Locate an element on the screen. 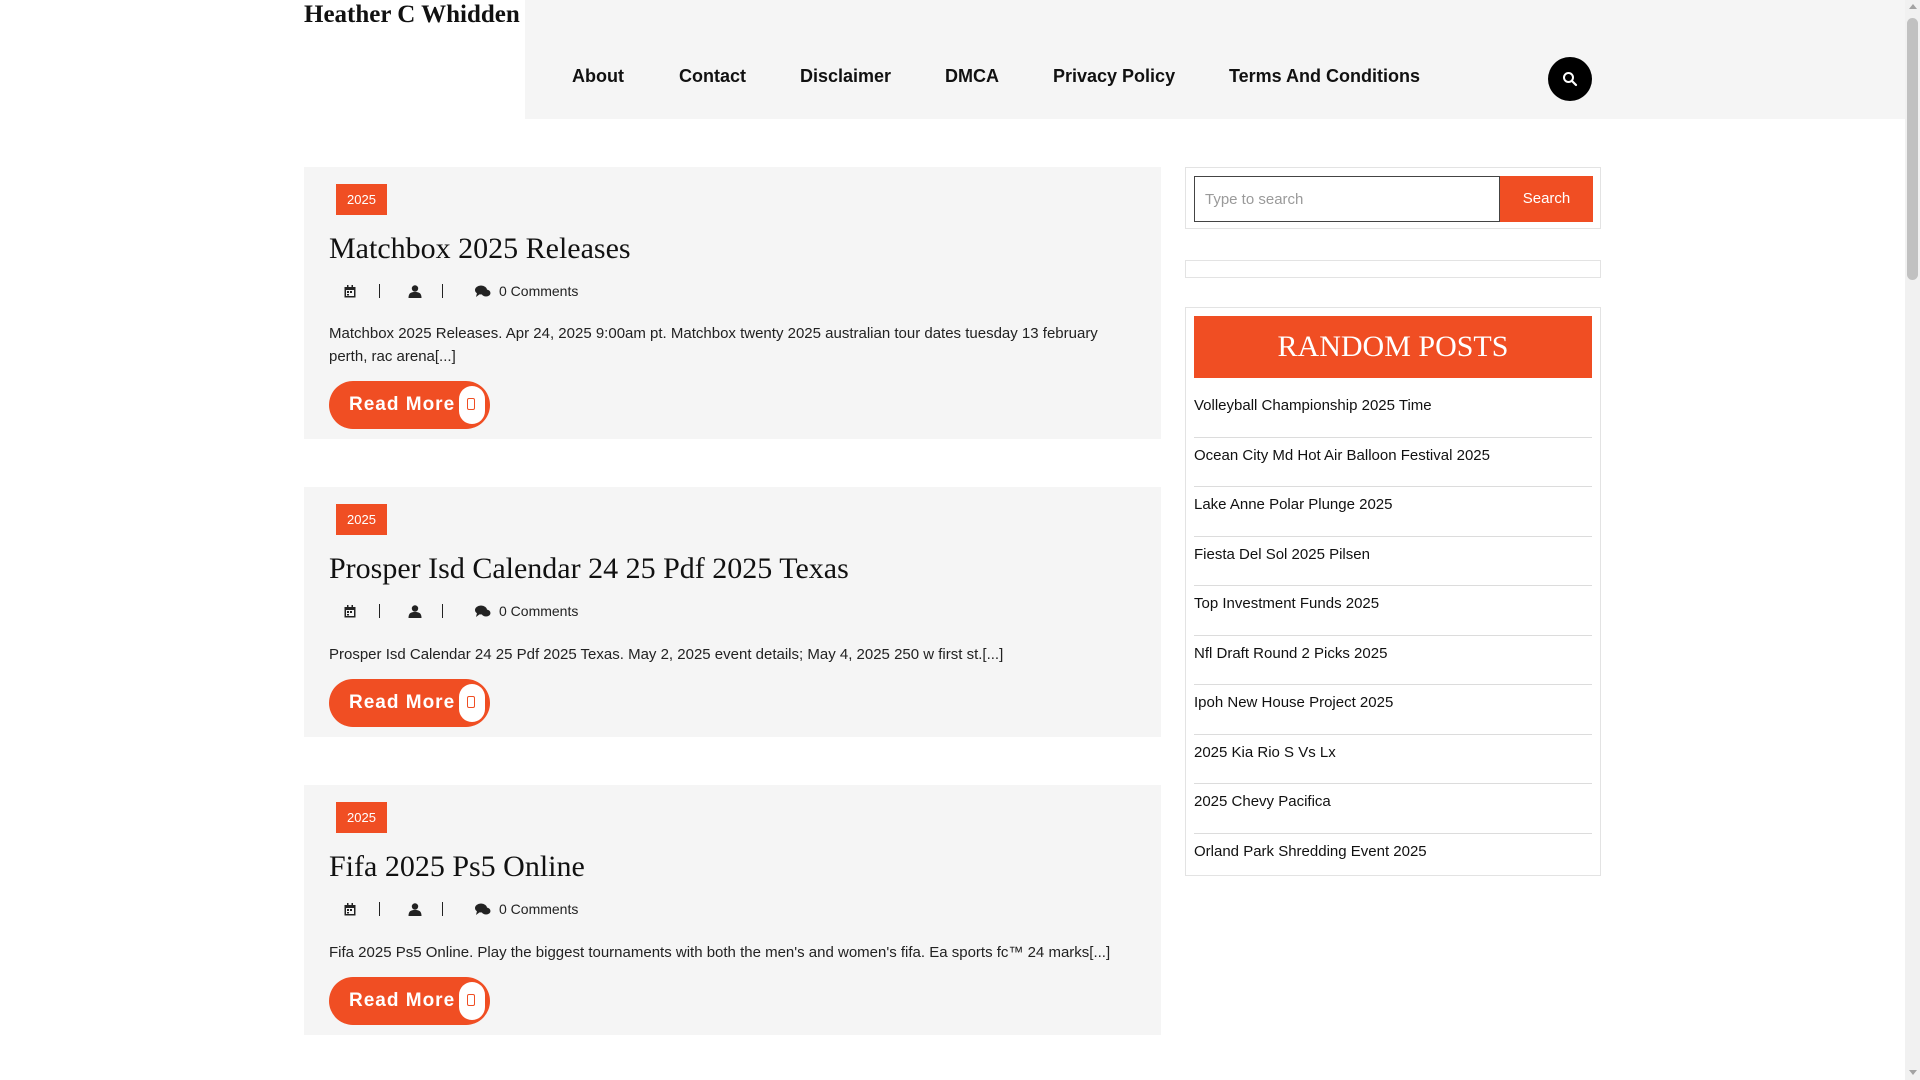 The image size is (1920, 1080). random-post-link: 2025 Chevy Pacifica is located at coordinates (1393, 809).